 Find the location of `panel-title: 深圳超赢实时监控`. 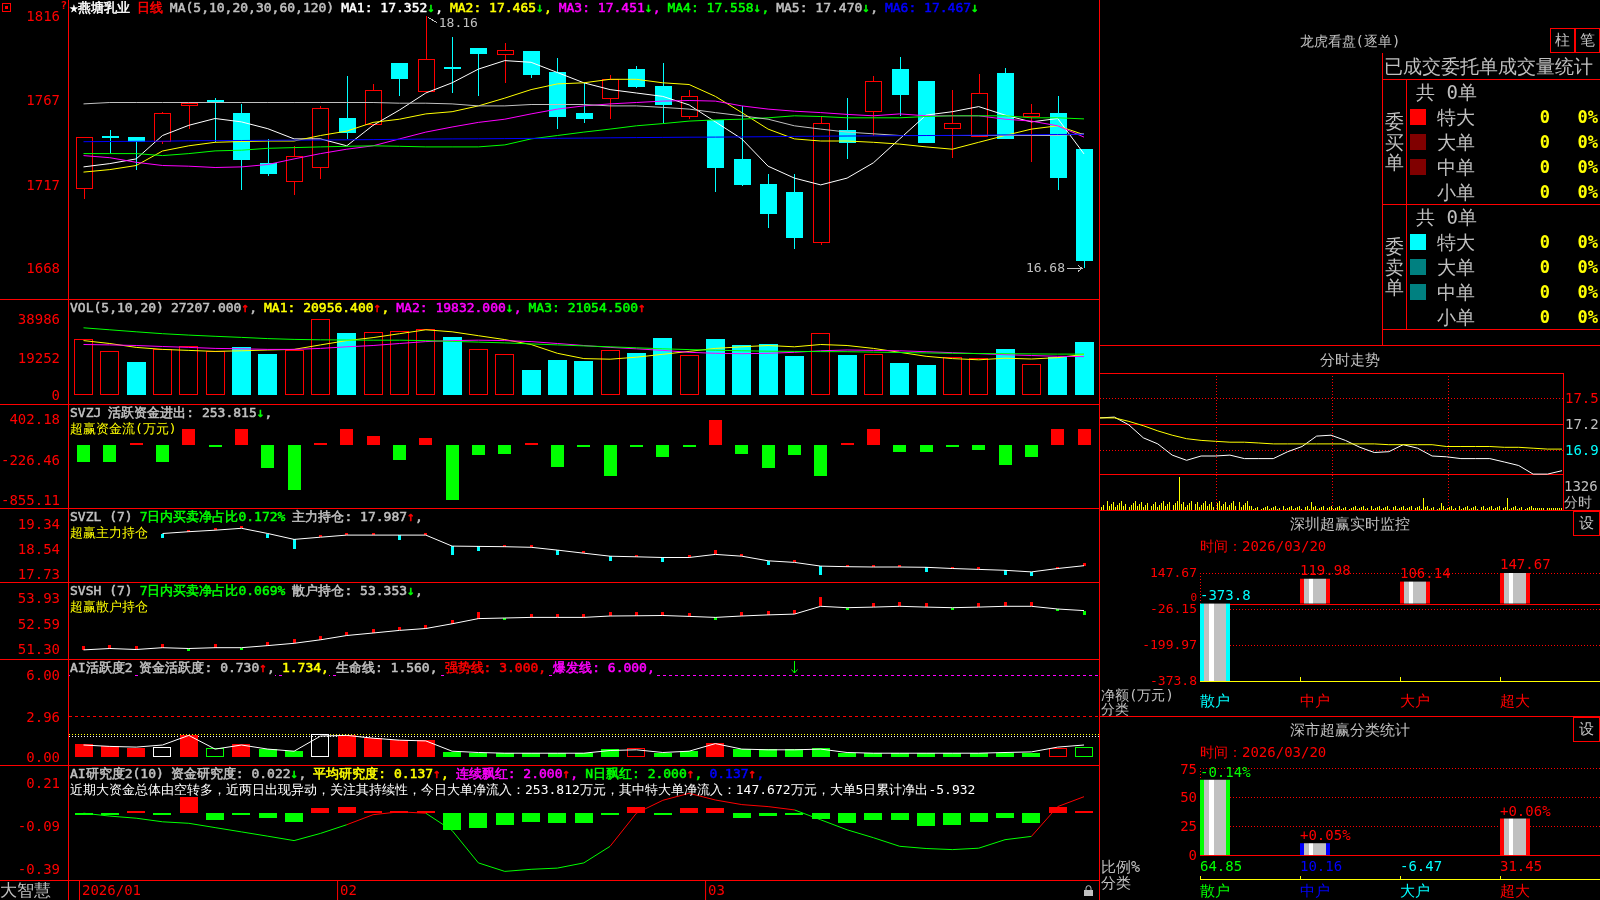

panel-title: 深圳超赢实时监控 is located at coordinates (1350, 523).